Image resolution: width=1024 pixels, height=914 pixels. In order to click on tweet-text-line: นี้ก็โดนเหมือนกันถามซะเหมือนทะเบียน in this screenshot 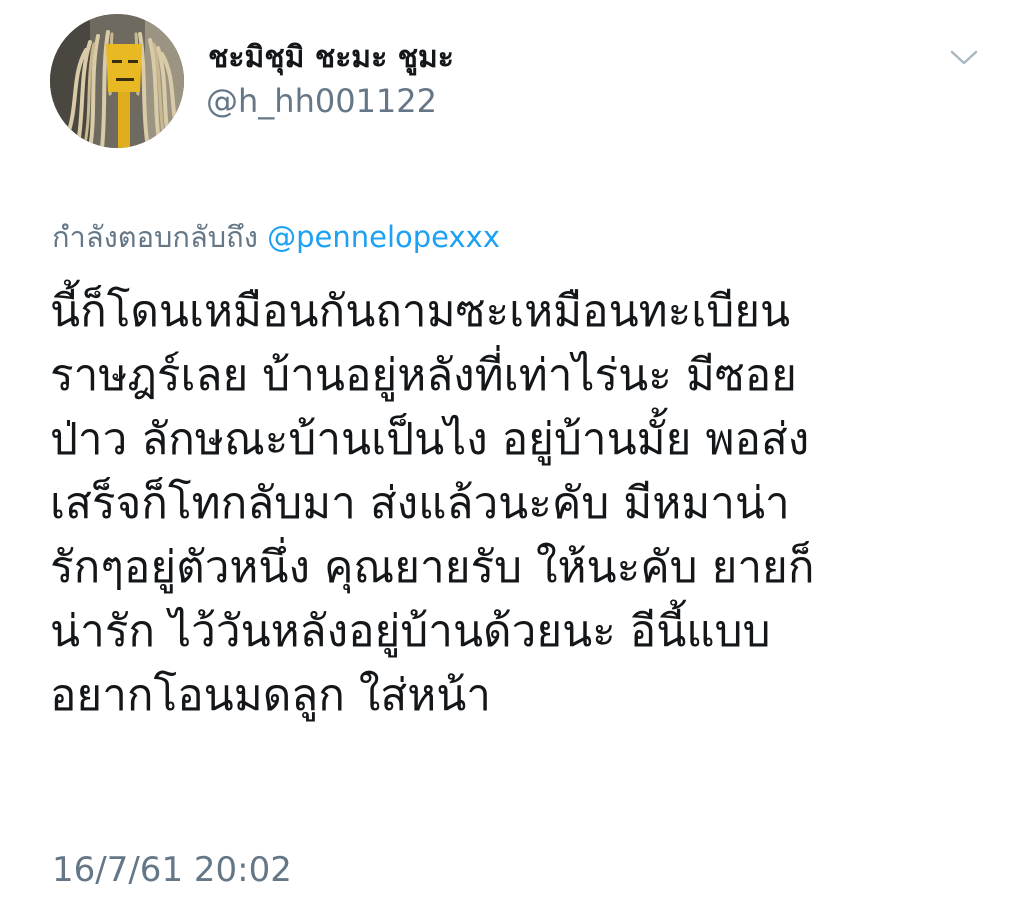, I will do `click(420, 311)`.